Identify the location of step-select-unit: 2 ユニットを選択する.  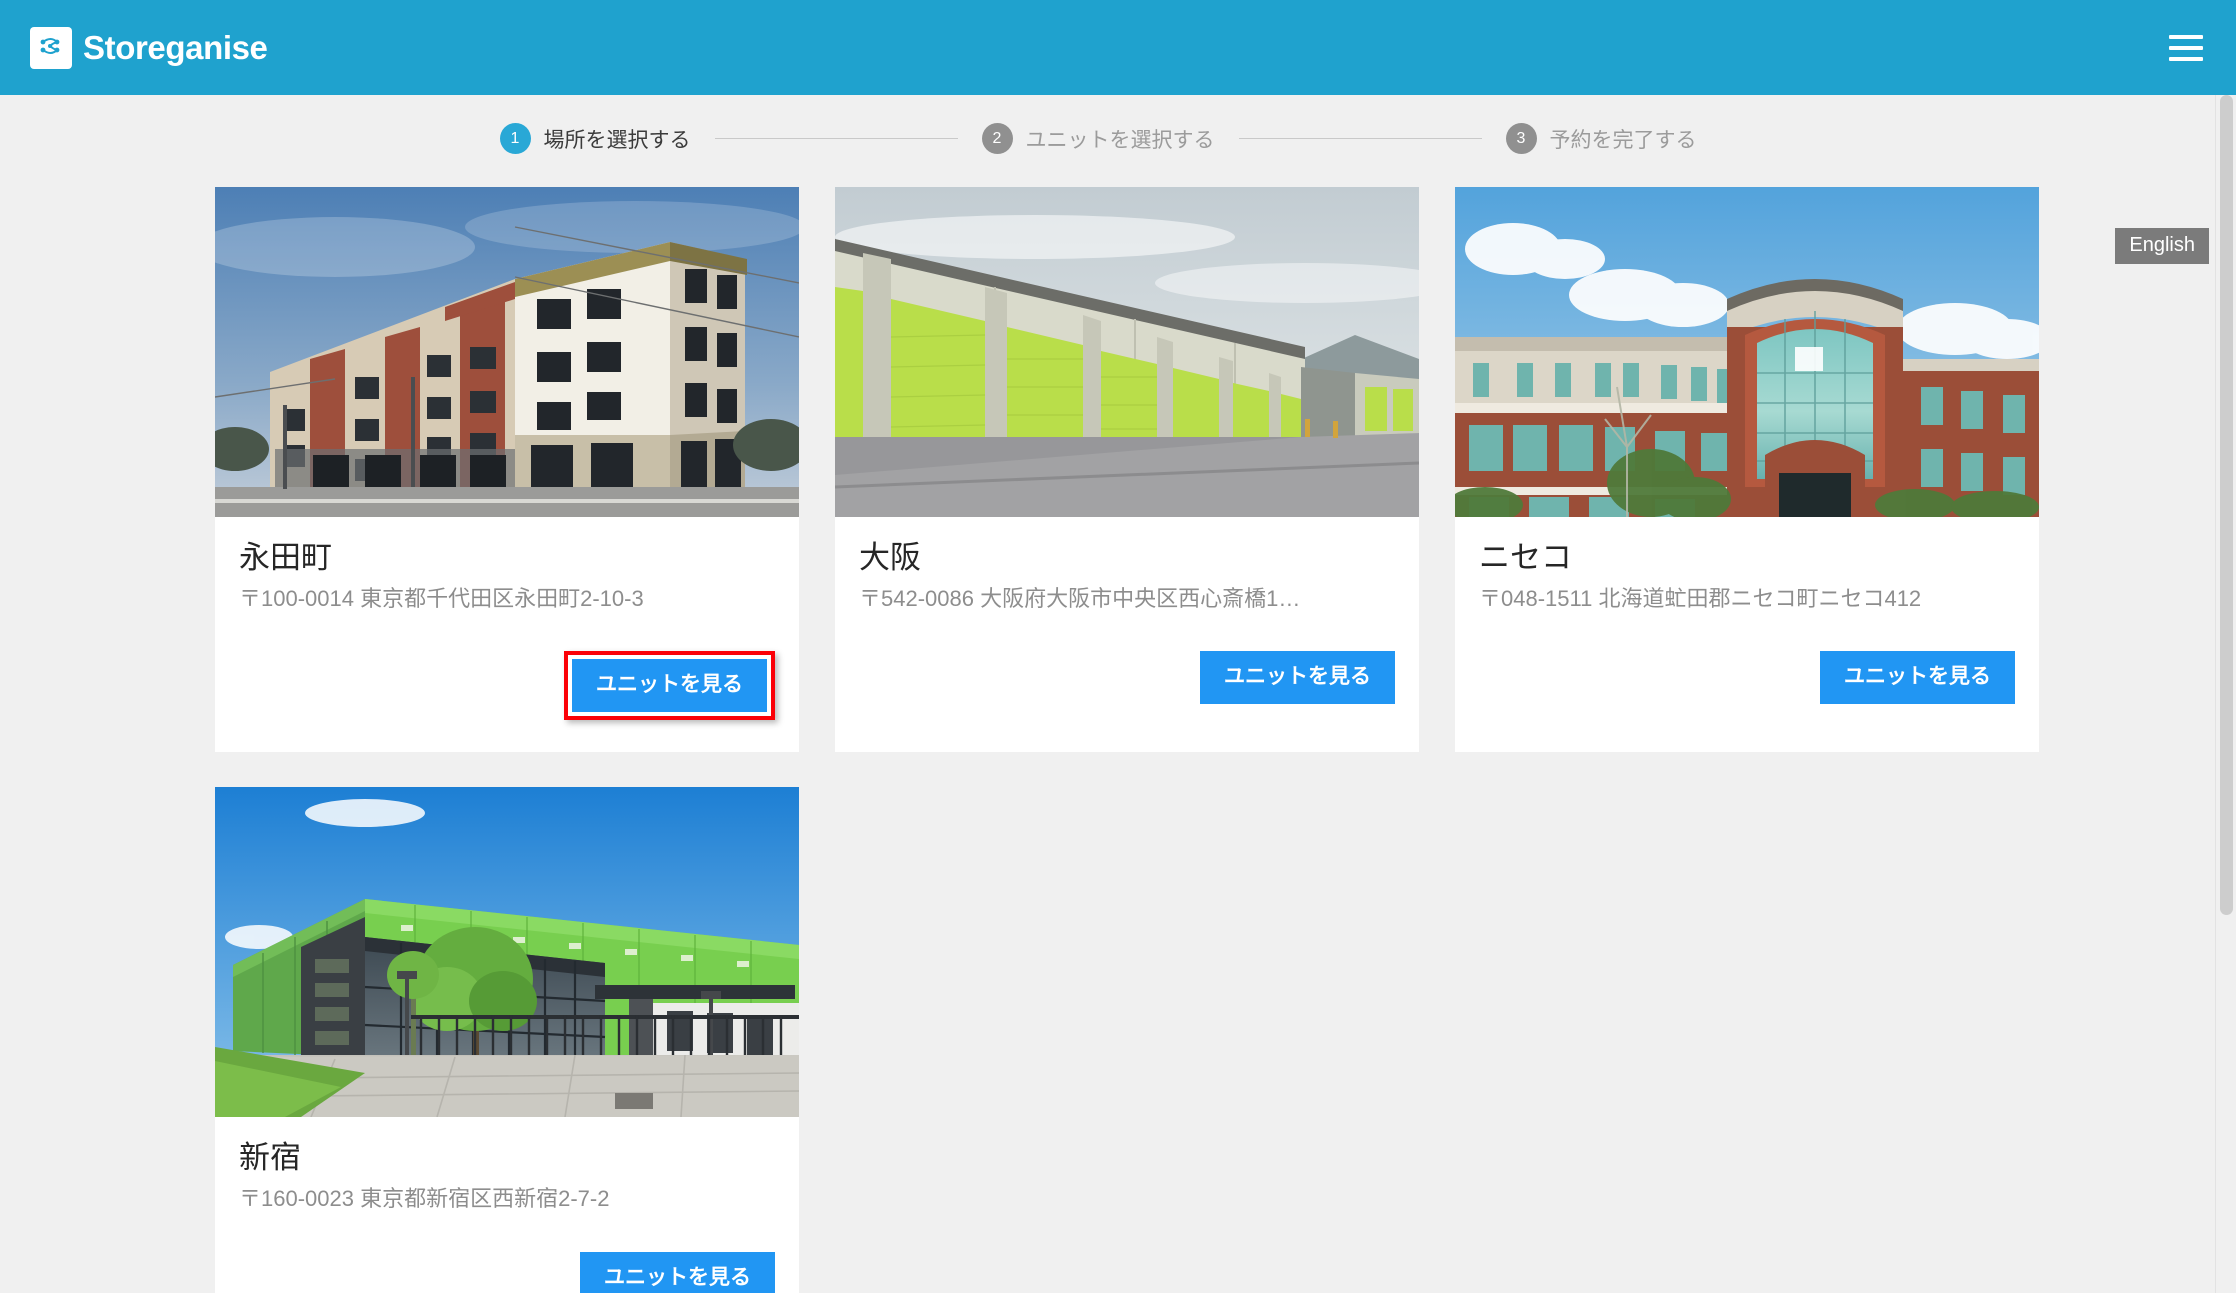
(1098, 138).